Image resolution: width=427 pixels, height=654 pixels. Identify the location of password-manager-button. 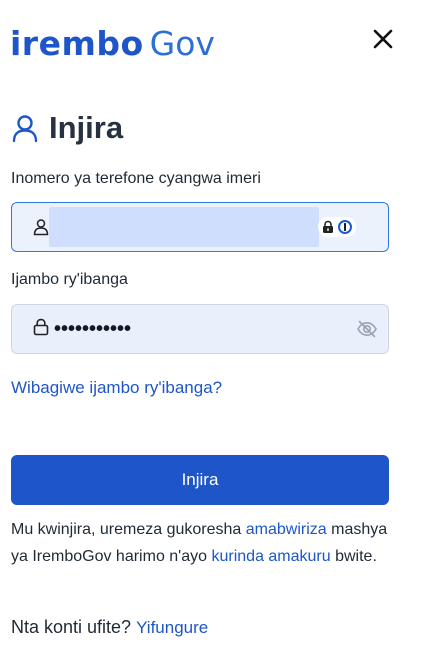
(337, 227).